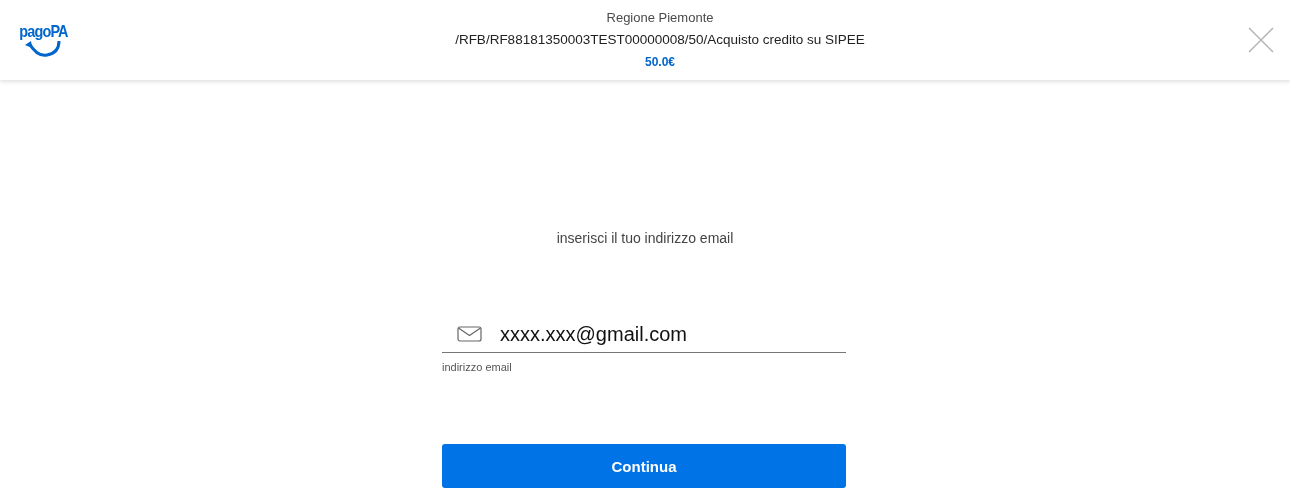 This screenshot has height=491, width=1290. I want to click on close-button, so click(1261, 40).